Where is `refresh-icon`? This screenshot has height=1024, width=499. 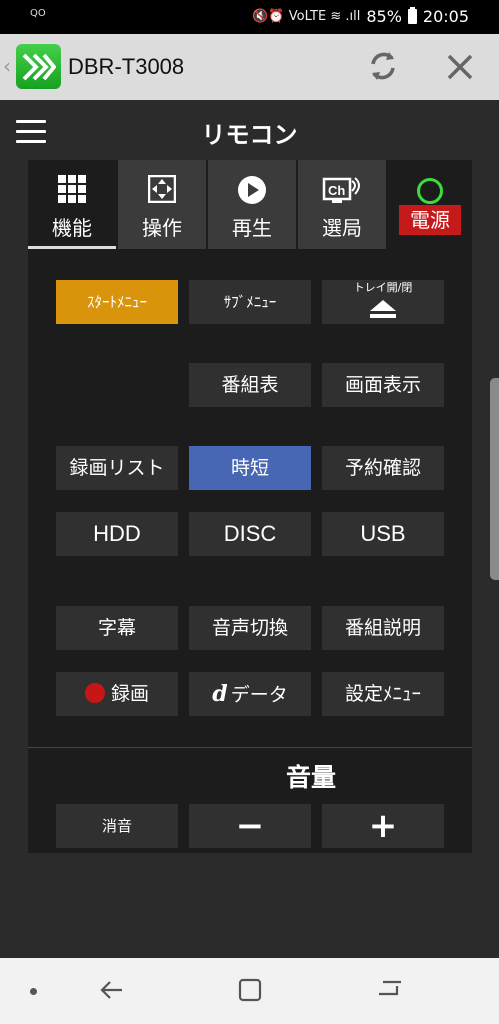 refresh-icon is located at coordinates (383, 66).